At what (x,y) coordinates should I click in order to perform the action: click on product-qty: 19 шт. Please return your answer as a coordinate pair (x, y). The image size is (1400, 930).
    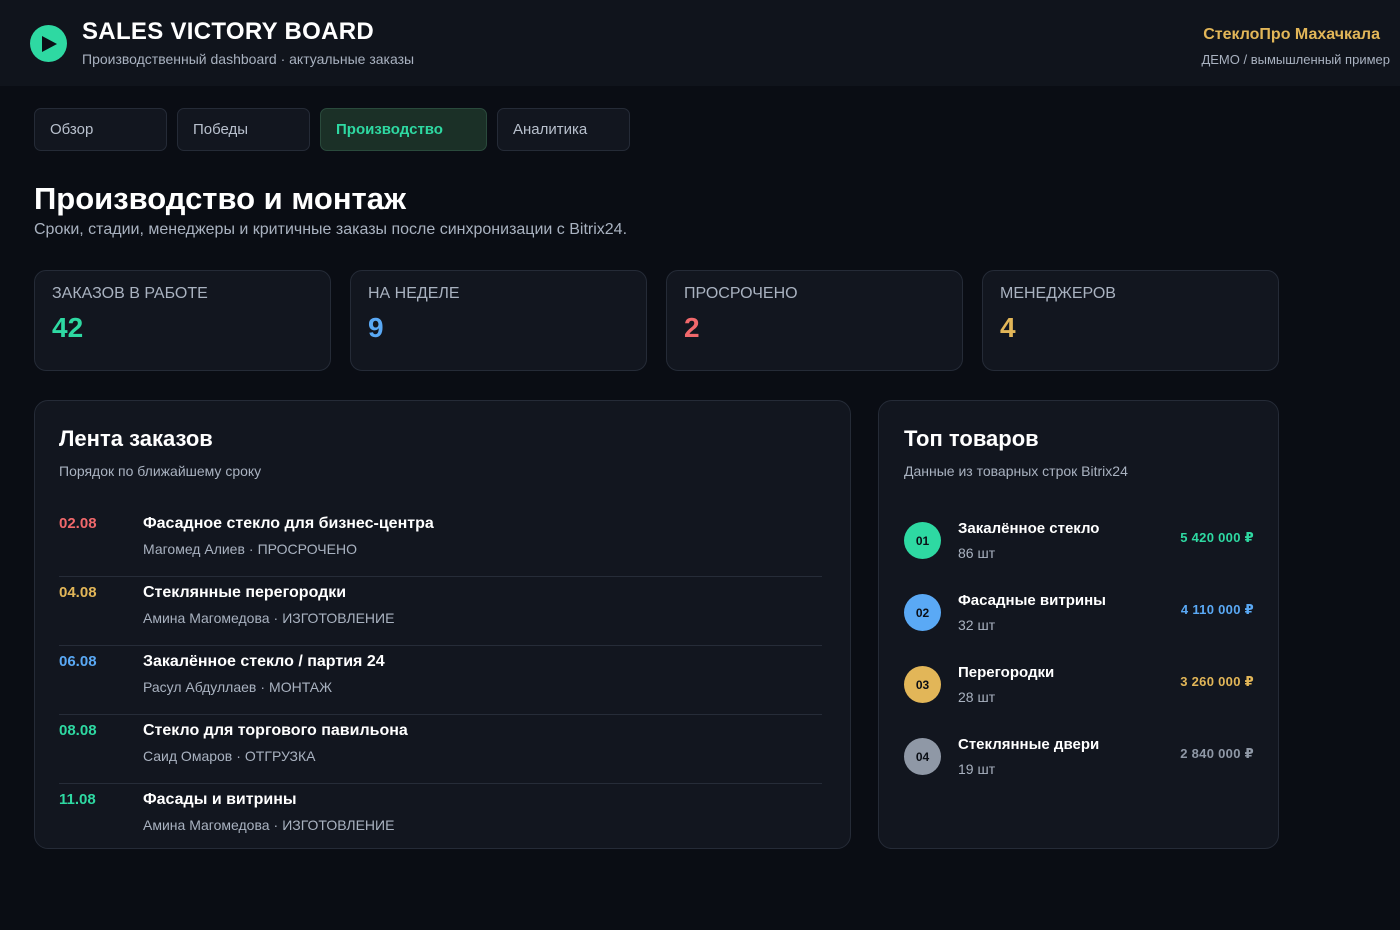
    Looking at the image, I should click on (977, 769).